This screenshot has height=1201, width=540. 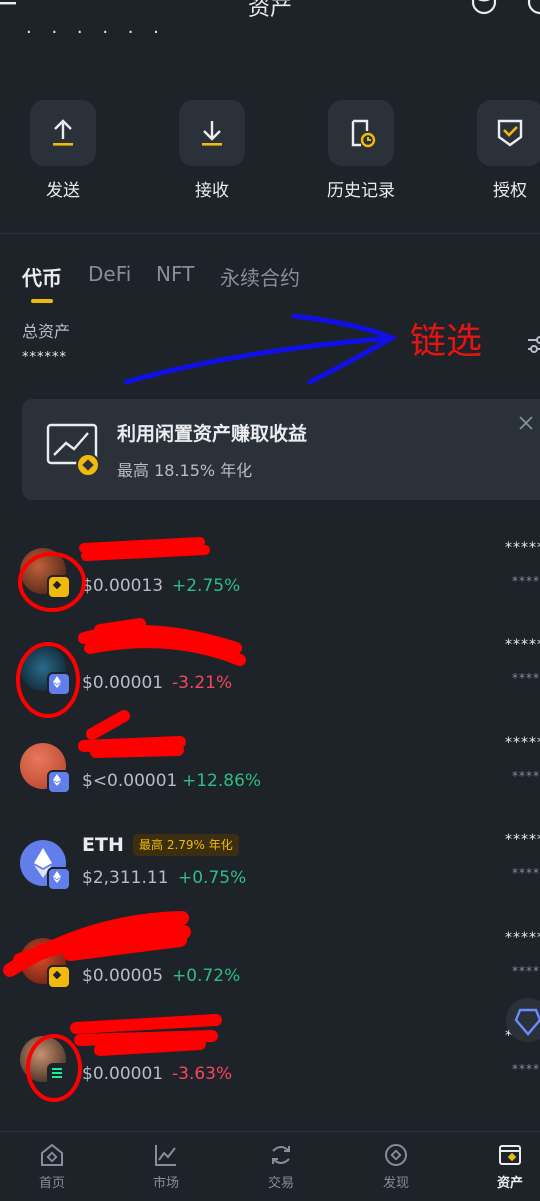 What do you see at coordinates (270, 589) in the screenshot?
I see `token-row: $0.00013 +2.75% ***** ****` at bounding box center [270, 589].